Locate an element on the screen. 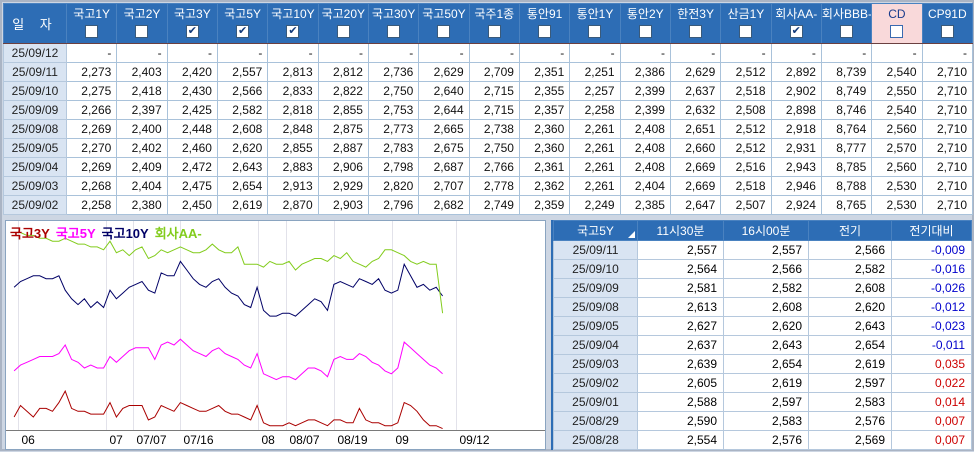 The height and width of the screenshot is (452, 974). yield-cell: 2,516 is located at coordinates (746, 167).